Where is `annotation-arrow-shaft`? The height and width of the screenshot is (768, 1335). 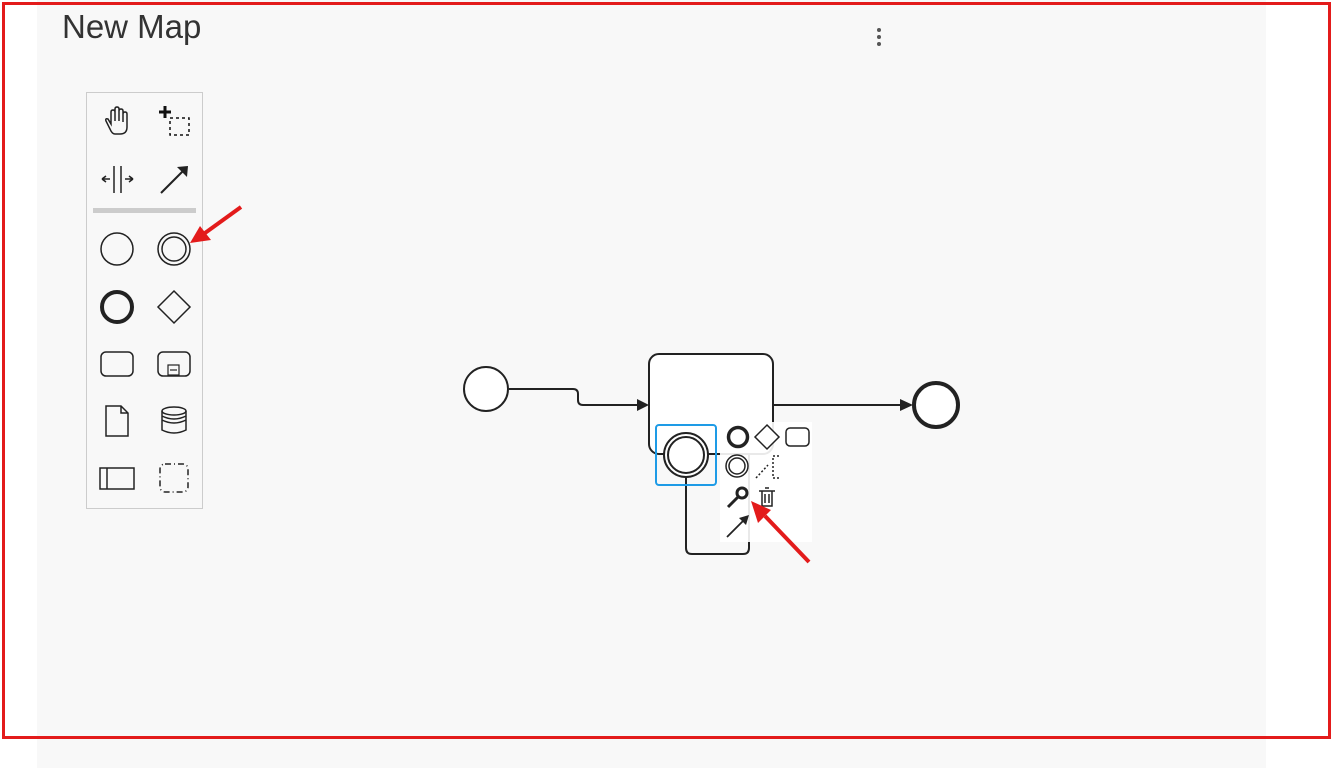
annotation-arrow-shaft is located at coordinates (223, 220).